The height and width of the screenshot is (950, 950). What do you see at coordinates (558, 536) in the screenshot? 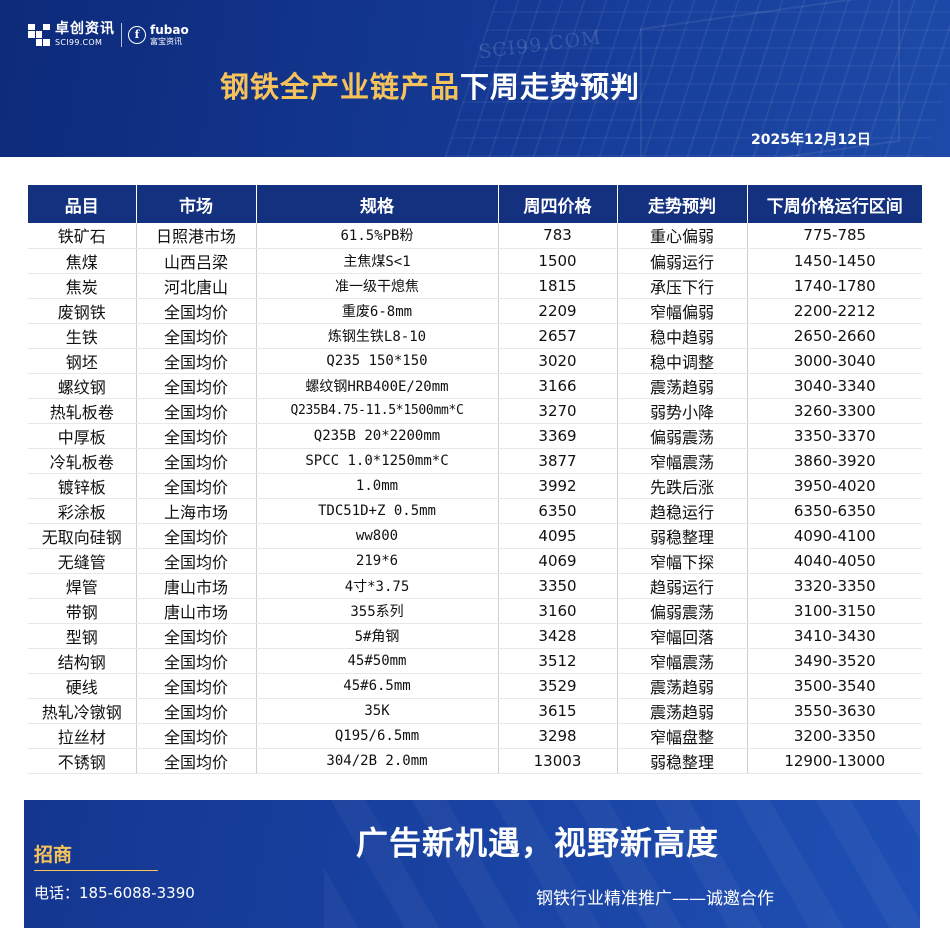
I see `cell-price: 4095` at bounding box center [558, 536].